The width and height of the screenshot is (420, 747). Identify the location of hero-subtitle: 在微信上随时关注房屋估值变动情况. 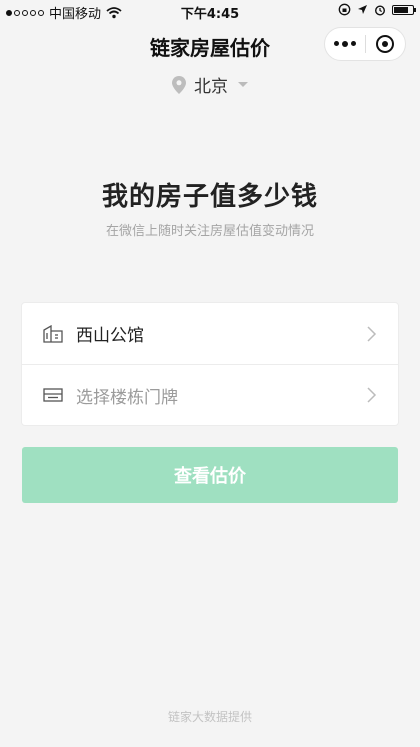
(209, 231).